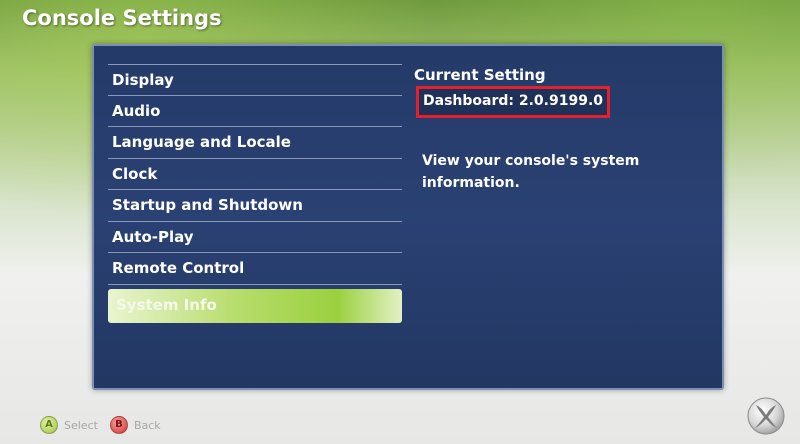 Image resolution: width=800 pixels, height=444 pixels. I want to click on b-button-icon: B, so click(118, 425).